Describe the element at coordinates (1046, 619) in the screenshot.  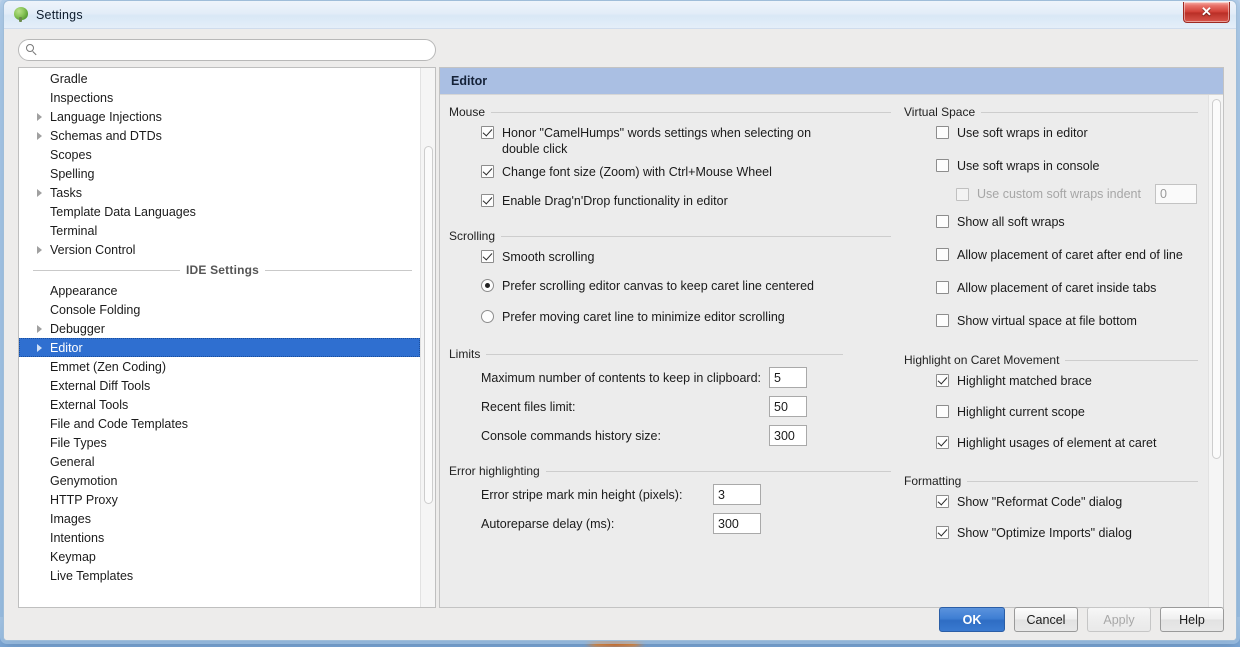
I see `cancel-button: Cancel` at that location.